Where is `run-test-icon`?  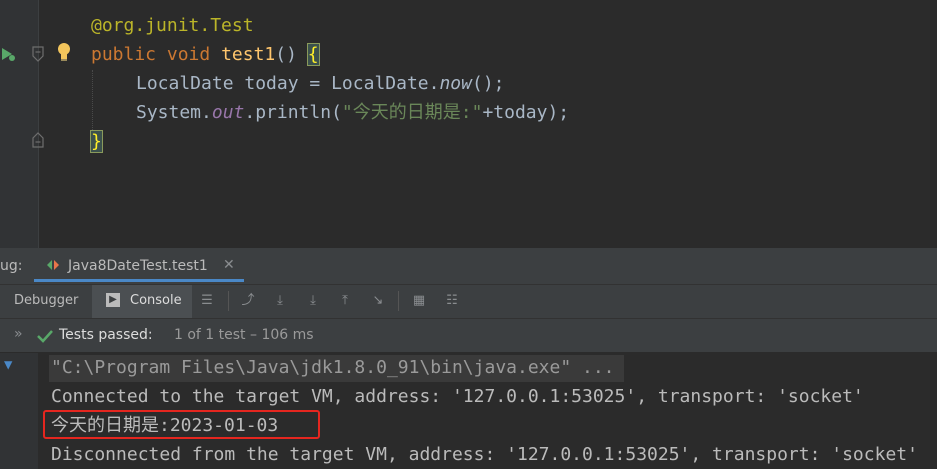
run-test-icon is located at coordinates (8, 54).